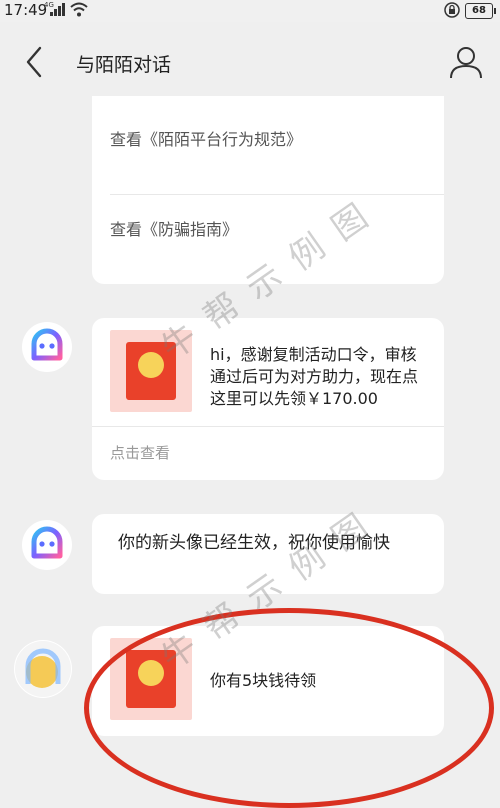  Describe the element at coordinates (452, 12) in the screenshot. I see `rotation-lock-icon` at that location.